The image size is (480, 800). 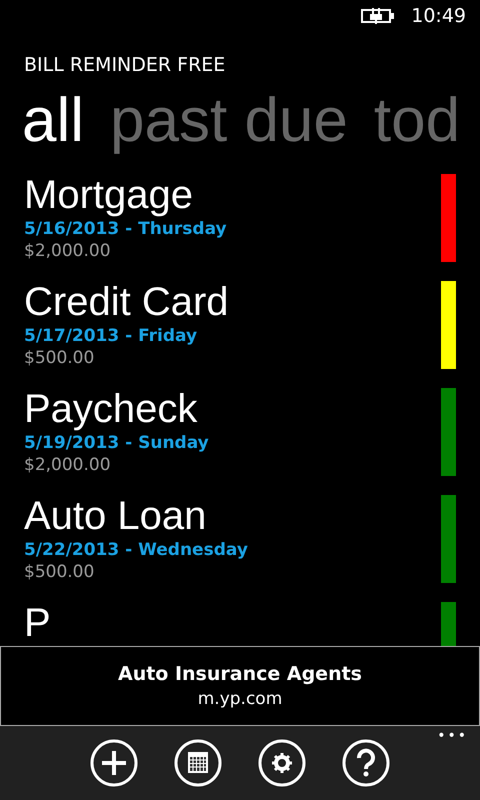 I want to click on bill-name: P, so click(x=37, y=623).